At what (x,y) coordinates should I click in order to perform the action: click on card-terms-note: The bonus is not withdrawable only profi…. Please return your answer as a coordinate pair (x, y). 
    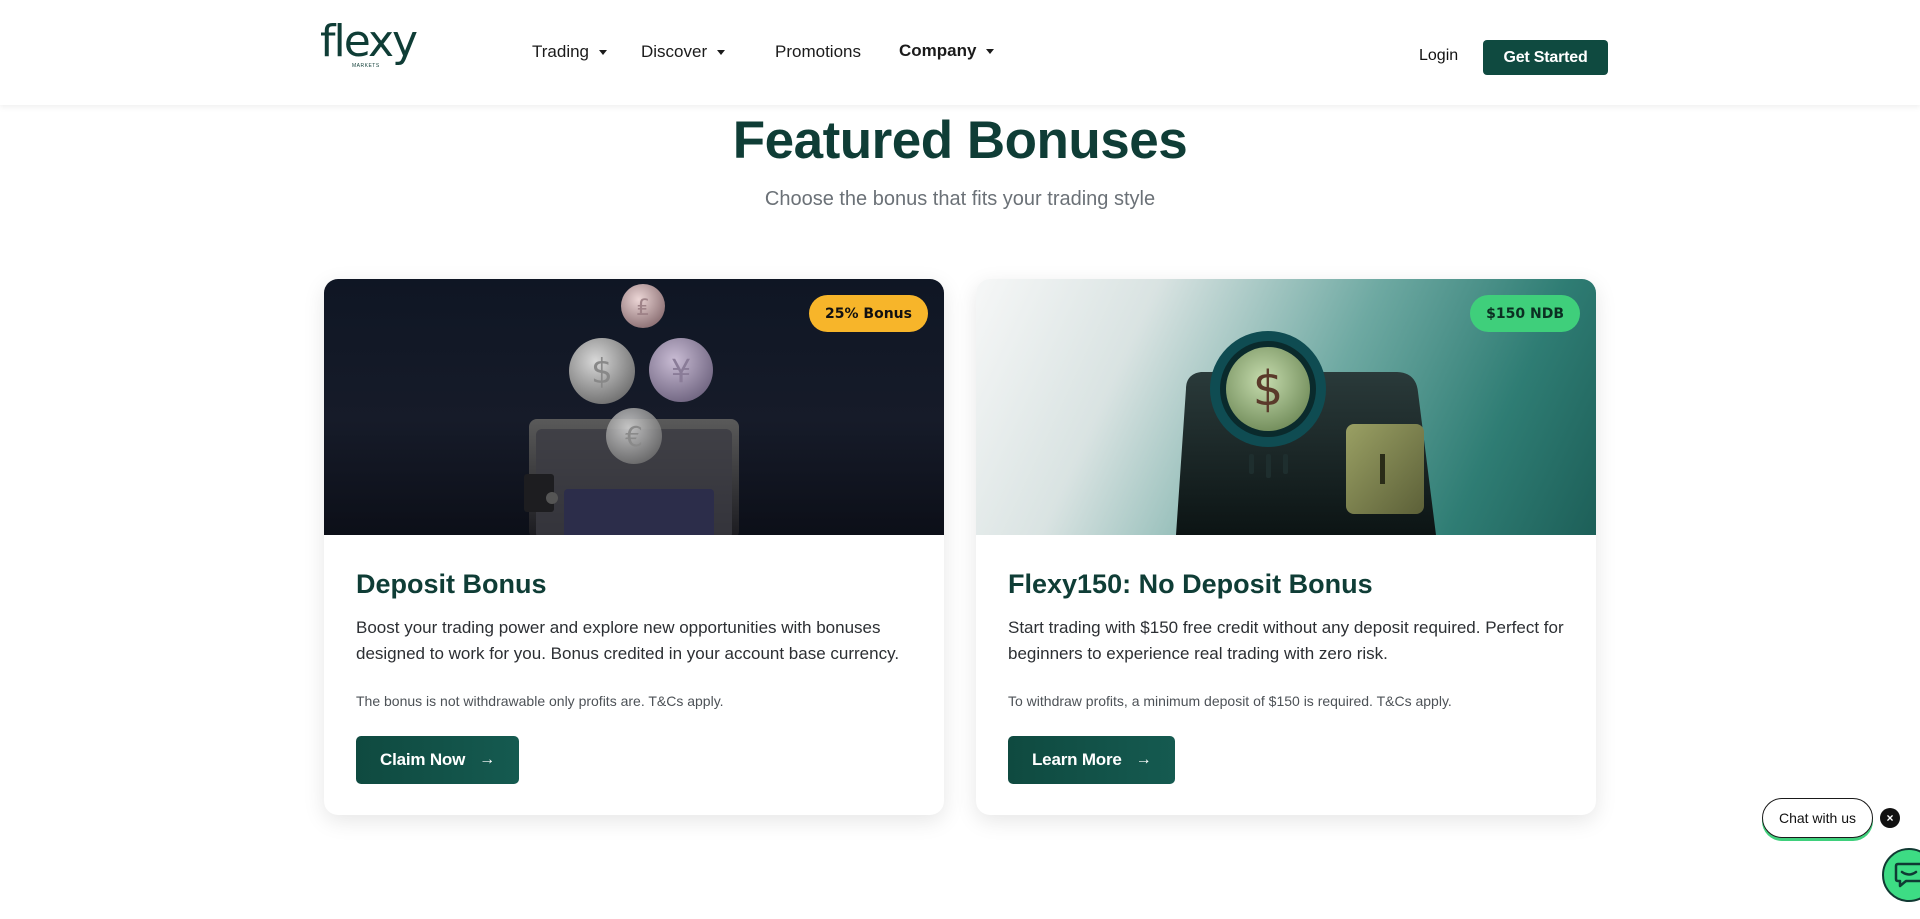
    Looking at the image, I should click on (540, 701).